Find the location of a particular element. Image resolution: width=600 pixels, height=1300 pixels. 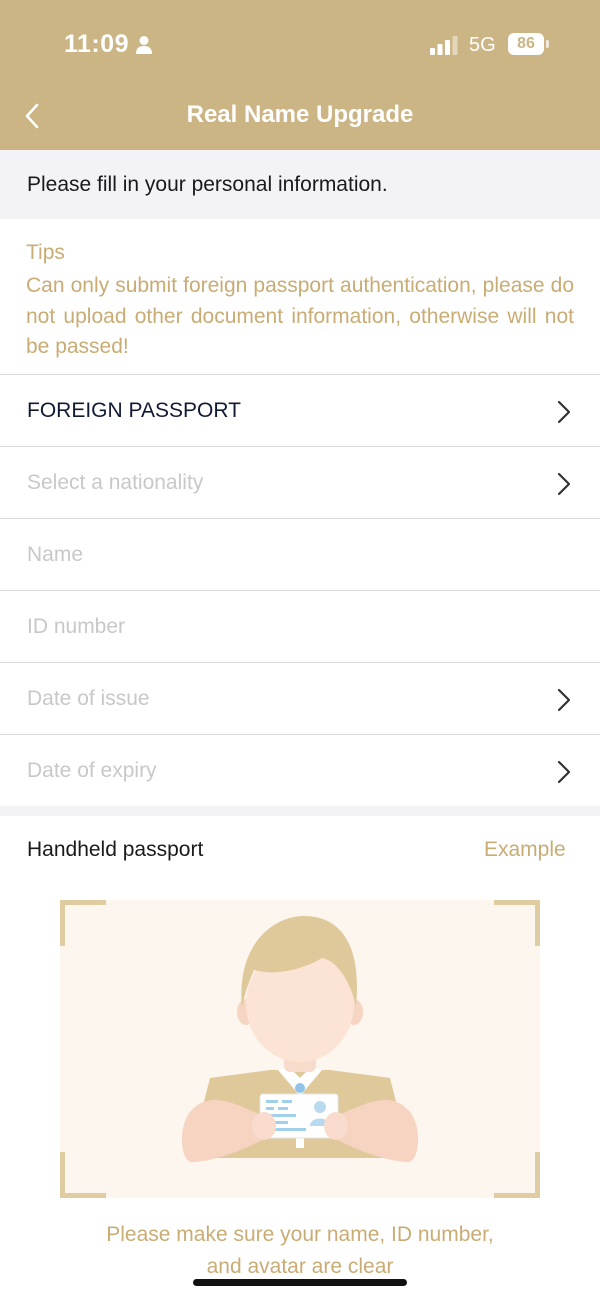

name-placeholder: Name is located at coordinates (55, 554).